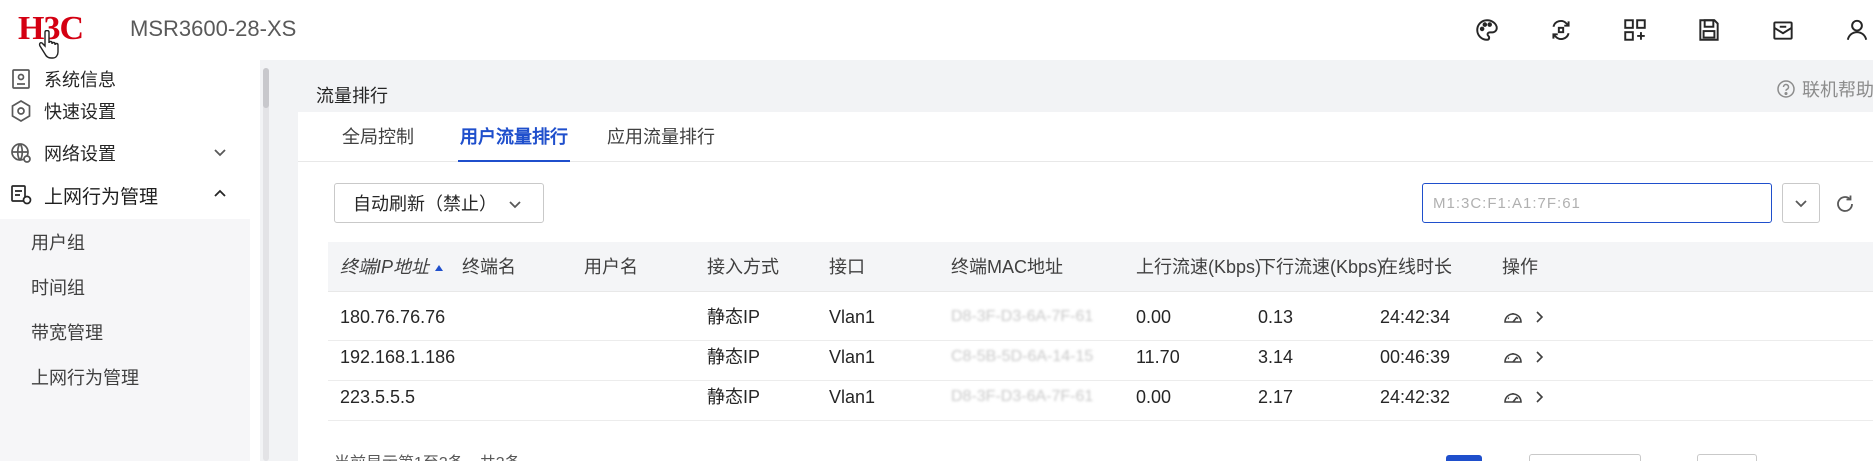 This screenshot has width=1873, height=461. What do you see at coordinates (425, 204) in the screenshot?
I see `auto-refresh-label: 自动刷新（禁止）` at bounding box center [425, 204].